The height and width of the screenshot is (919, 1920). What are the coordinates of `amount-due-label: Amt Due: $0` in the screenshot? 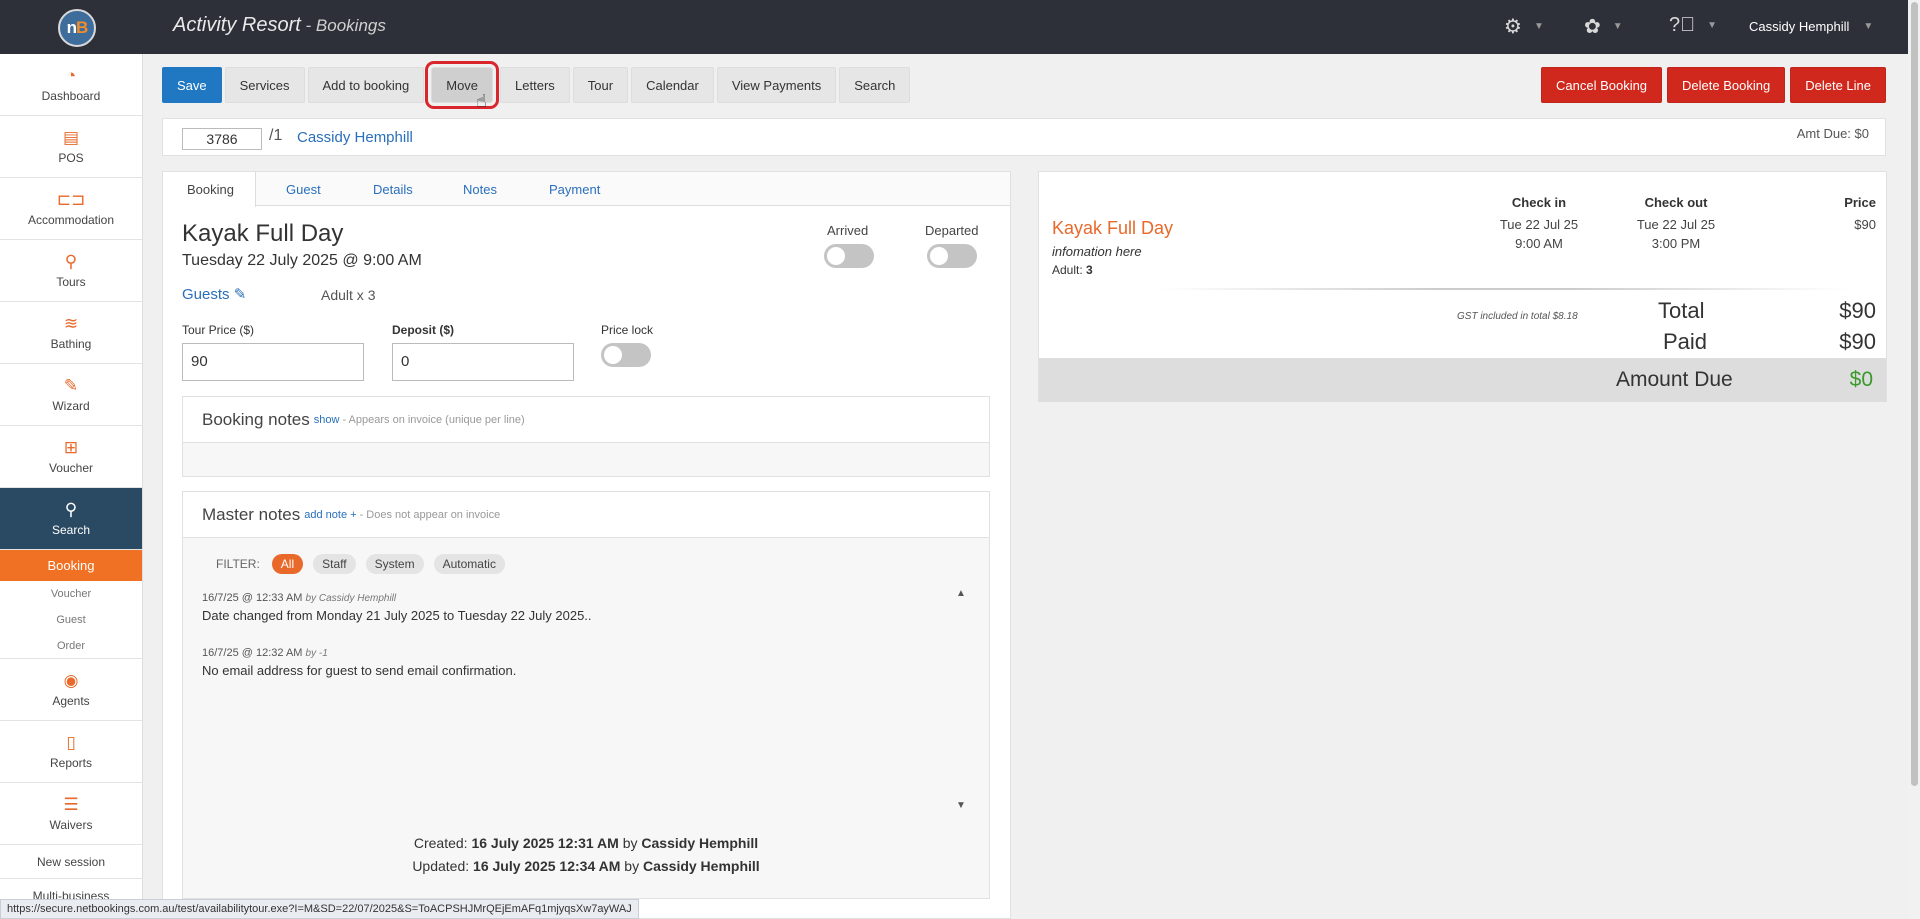 It's located at (1832, 133).